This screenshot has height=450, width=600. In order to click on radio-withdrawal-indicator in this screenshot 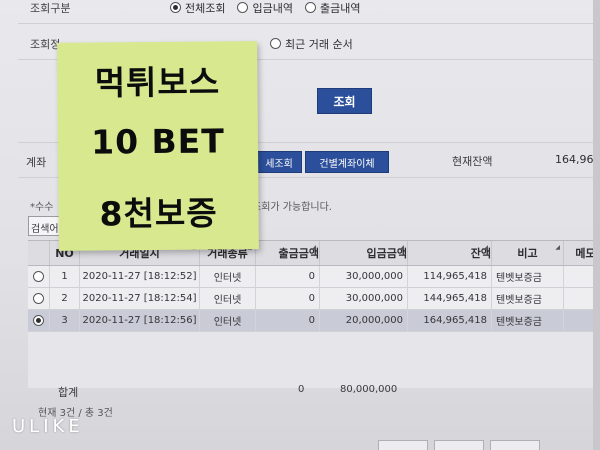, I will do `click(310, 7)`.